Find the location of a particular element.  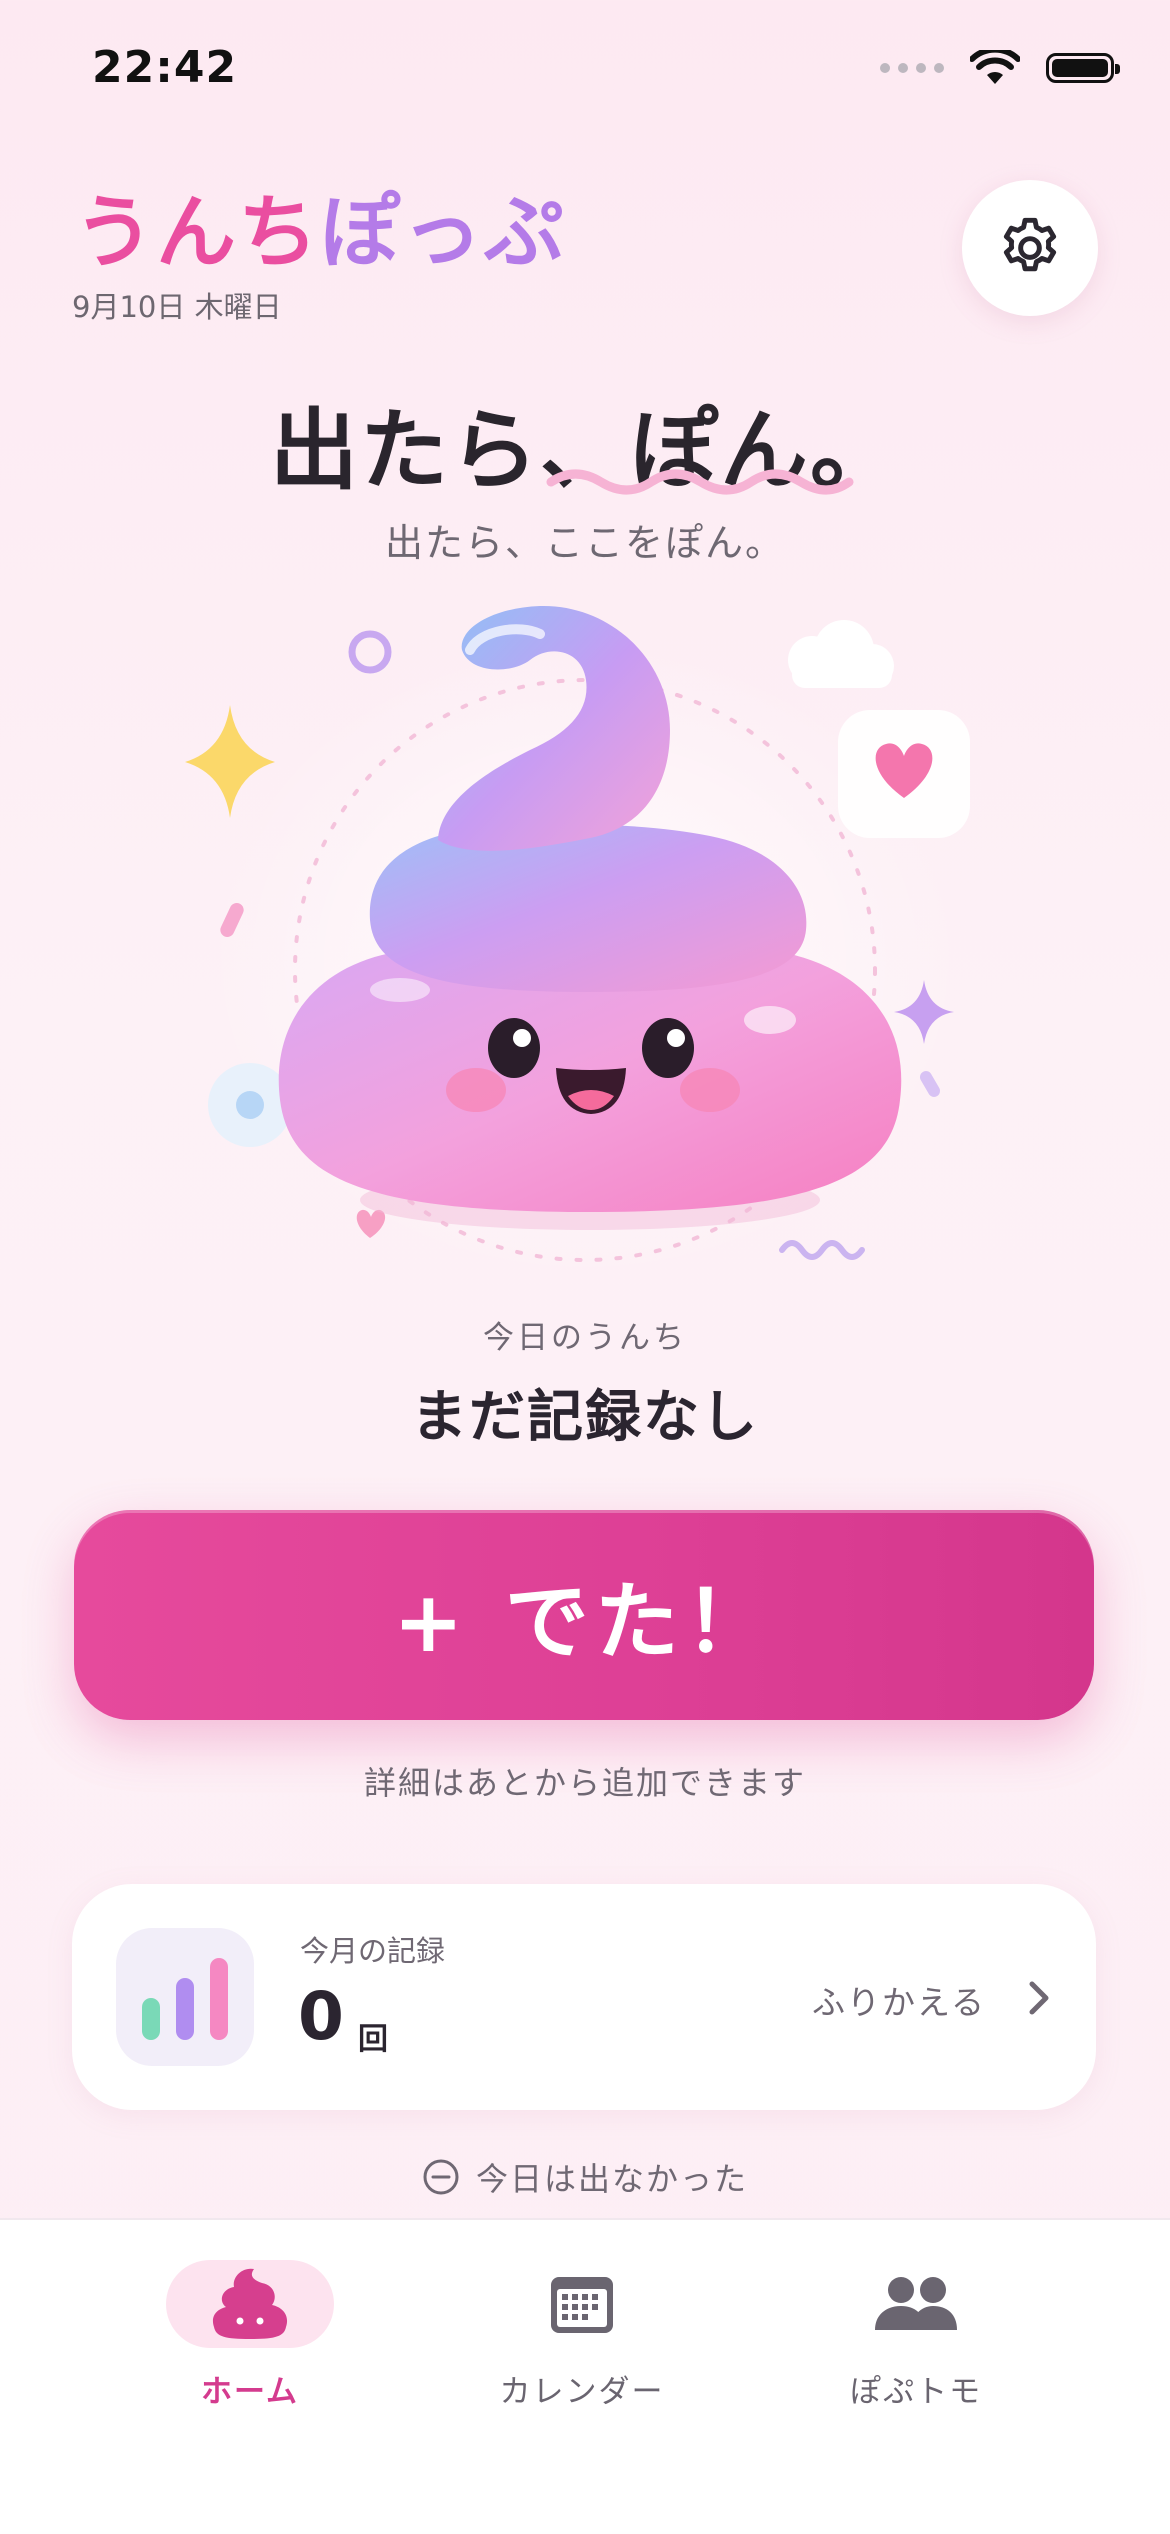

battery-icon is located at coordinates (1083, 68).